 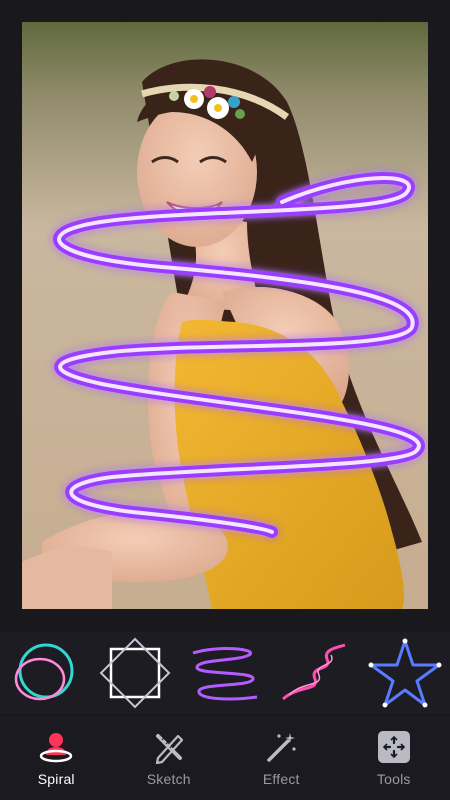 What do you see at coordinates (67, 577) in the screenshot?
I see `knee-skin` at bounding box center [67, 577].